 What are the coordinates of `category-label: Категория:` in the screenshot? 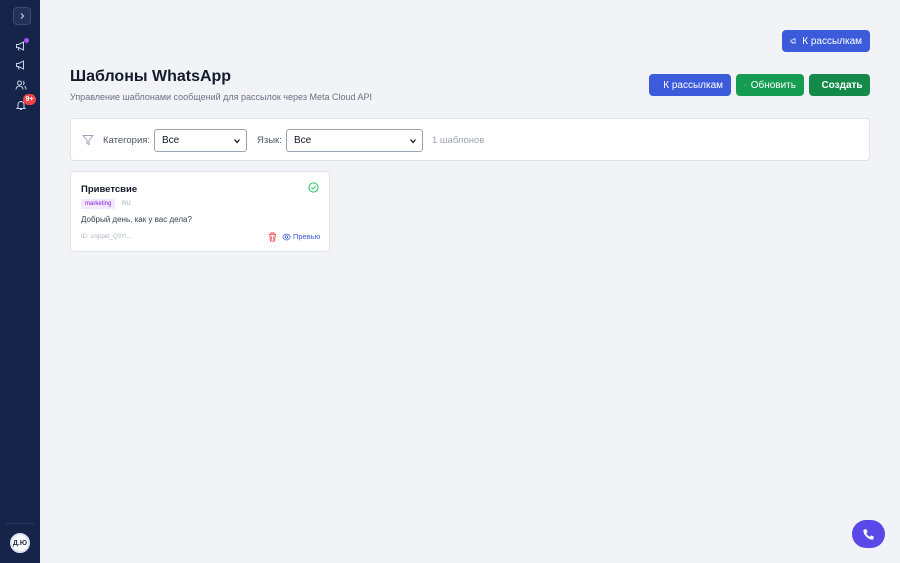 It's located at (127, 140).